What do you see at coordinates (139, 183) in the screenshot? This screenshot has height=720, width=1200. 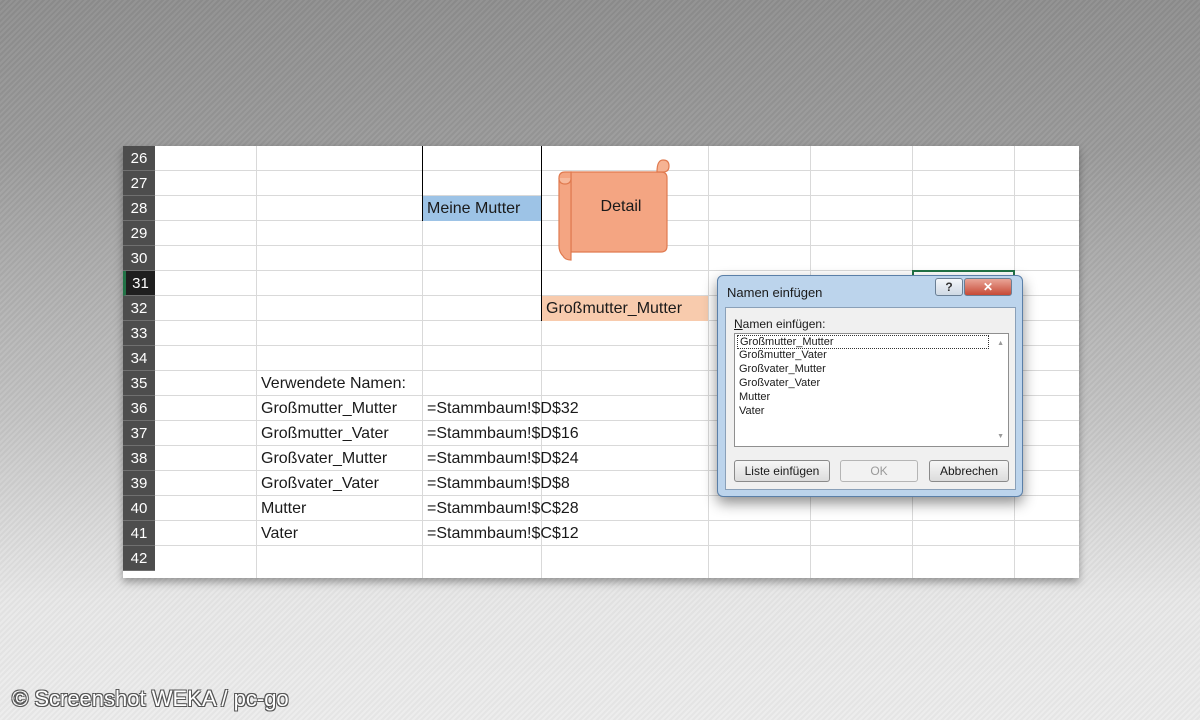 I see `row-header: 27` at bounding box center [139, 183].